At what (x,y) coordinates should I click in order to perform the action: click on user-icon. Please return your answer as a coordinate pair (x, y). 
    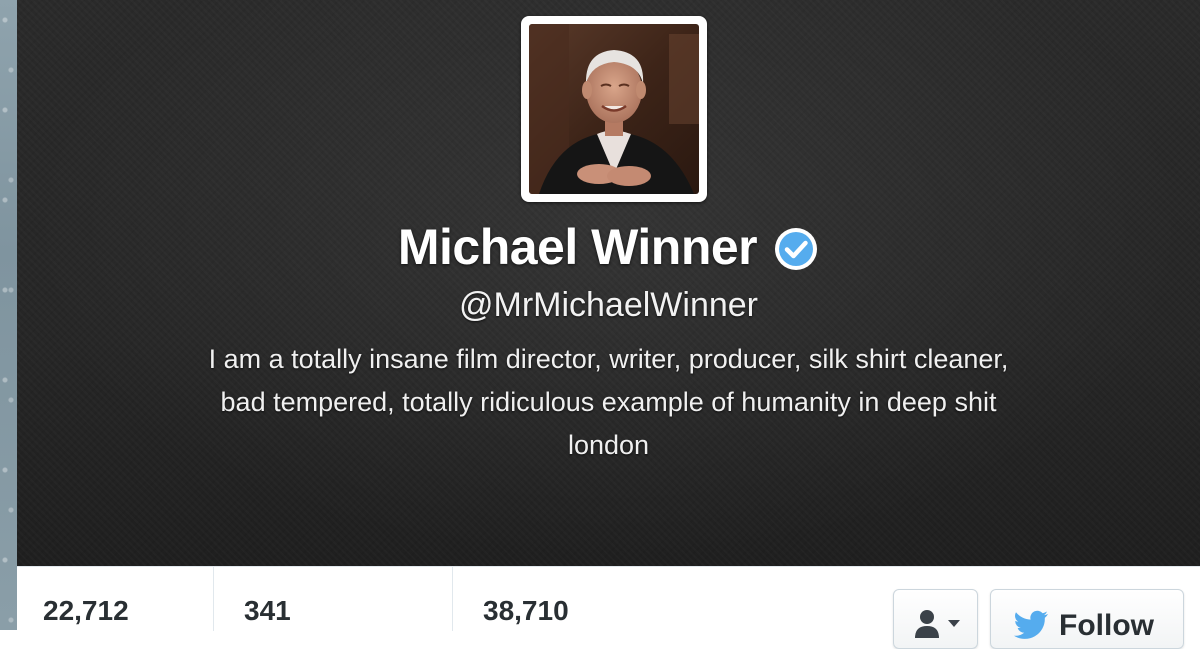
    Looking at the image, I should click on (927, 624).